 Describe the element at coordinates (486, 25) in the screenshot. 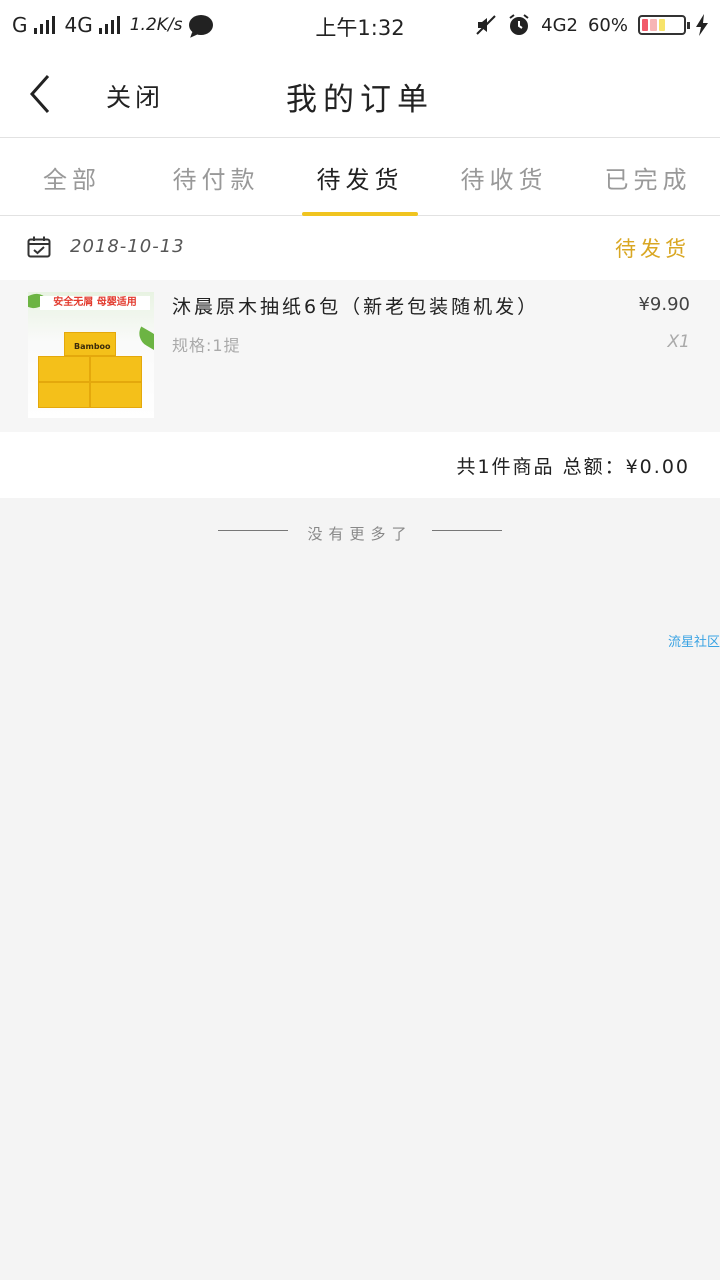

I see `mute-icon` at that location.